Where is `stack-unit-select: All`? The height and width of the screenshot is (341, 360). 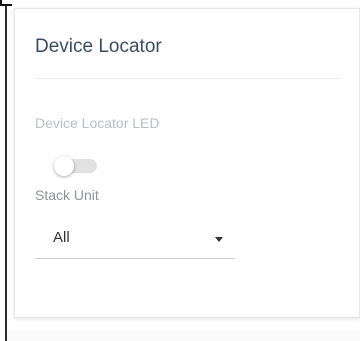
stack-unit-select: All is located at coordinates (135, 240).